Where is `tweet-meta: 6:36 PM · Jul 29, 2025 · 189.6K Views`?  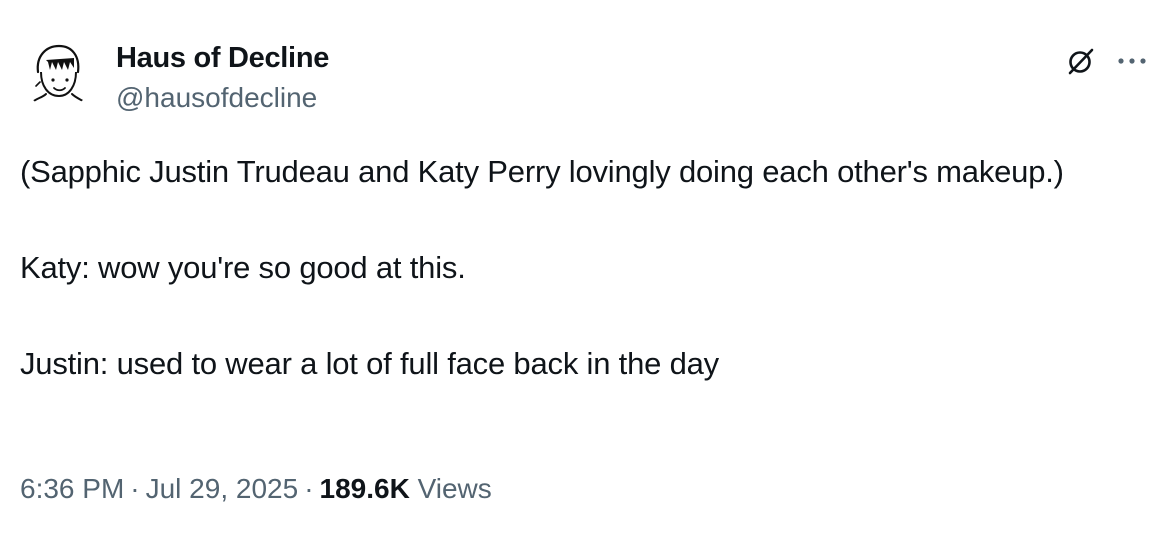
tweet-meta: 6:36 PM · Jul 29, 2025 · 189.6K Views is located at coordinates (256, 489).